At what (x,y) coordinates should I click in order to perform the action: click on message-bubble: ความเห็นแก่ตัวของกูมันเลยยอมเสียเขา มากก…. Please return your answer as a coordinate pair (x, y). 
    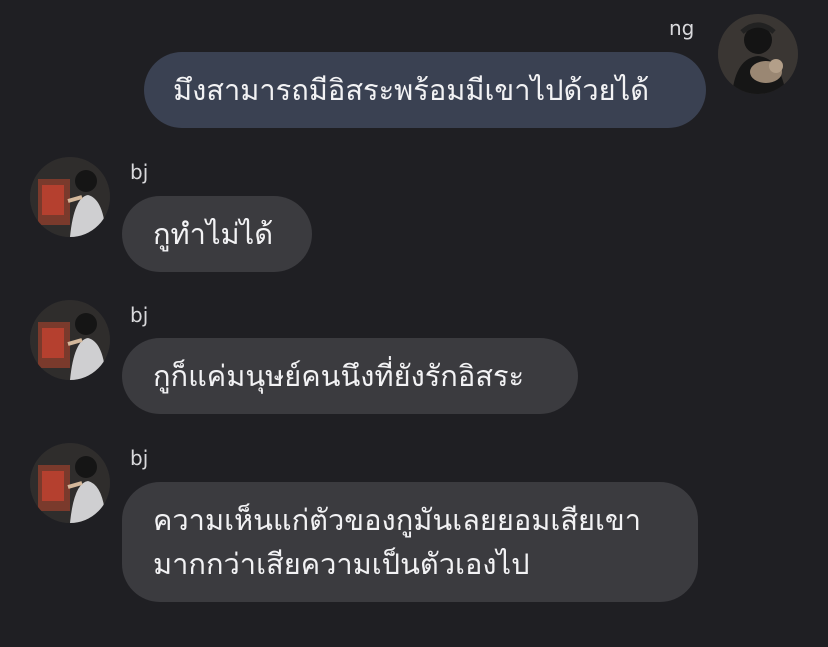
    Looking at the image, I should click on (410, 542).